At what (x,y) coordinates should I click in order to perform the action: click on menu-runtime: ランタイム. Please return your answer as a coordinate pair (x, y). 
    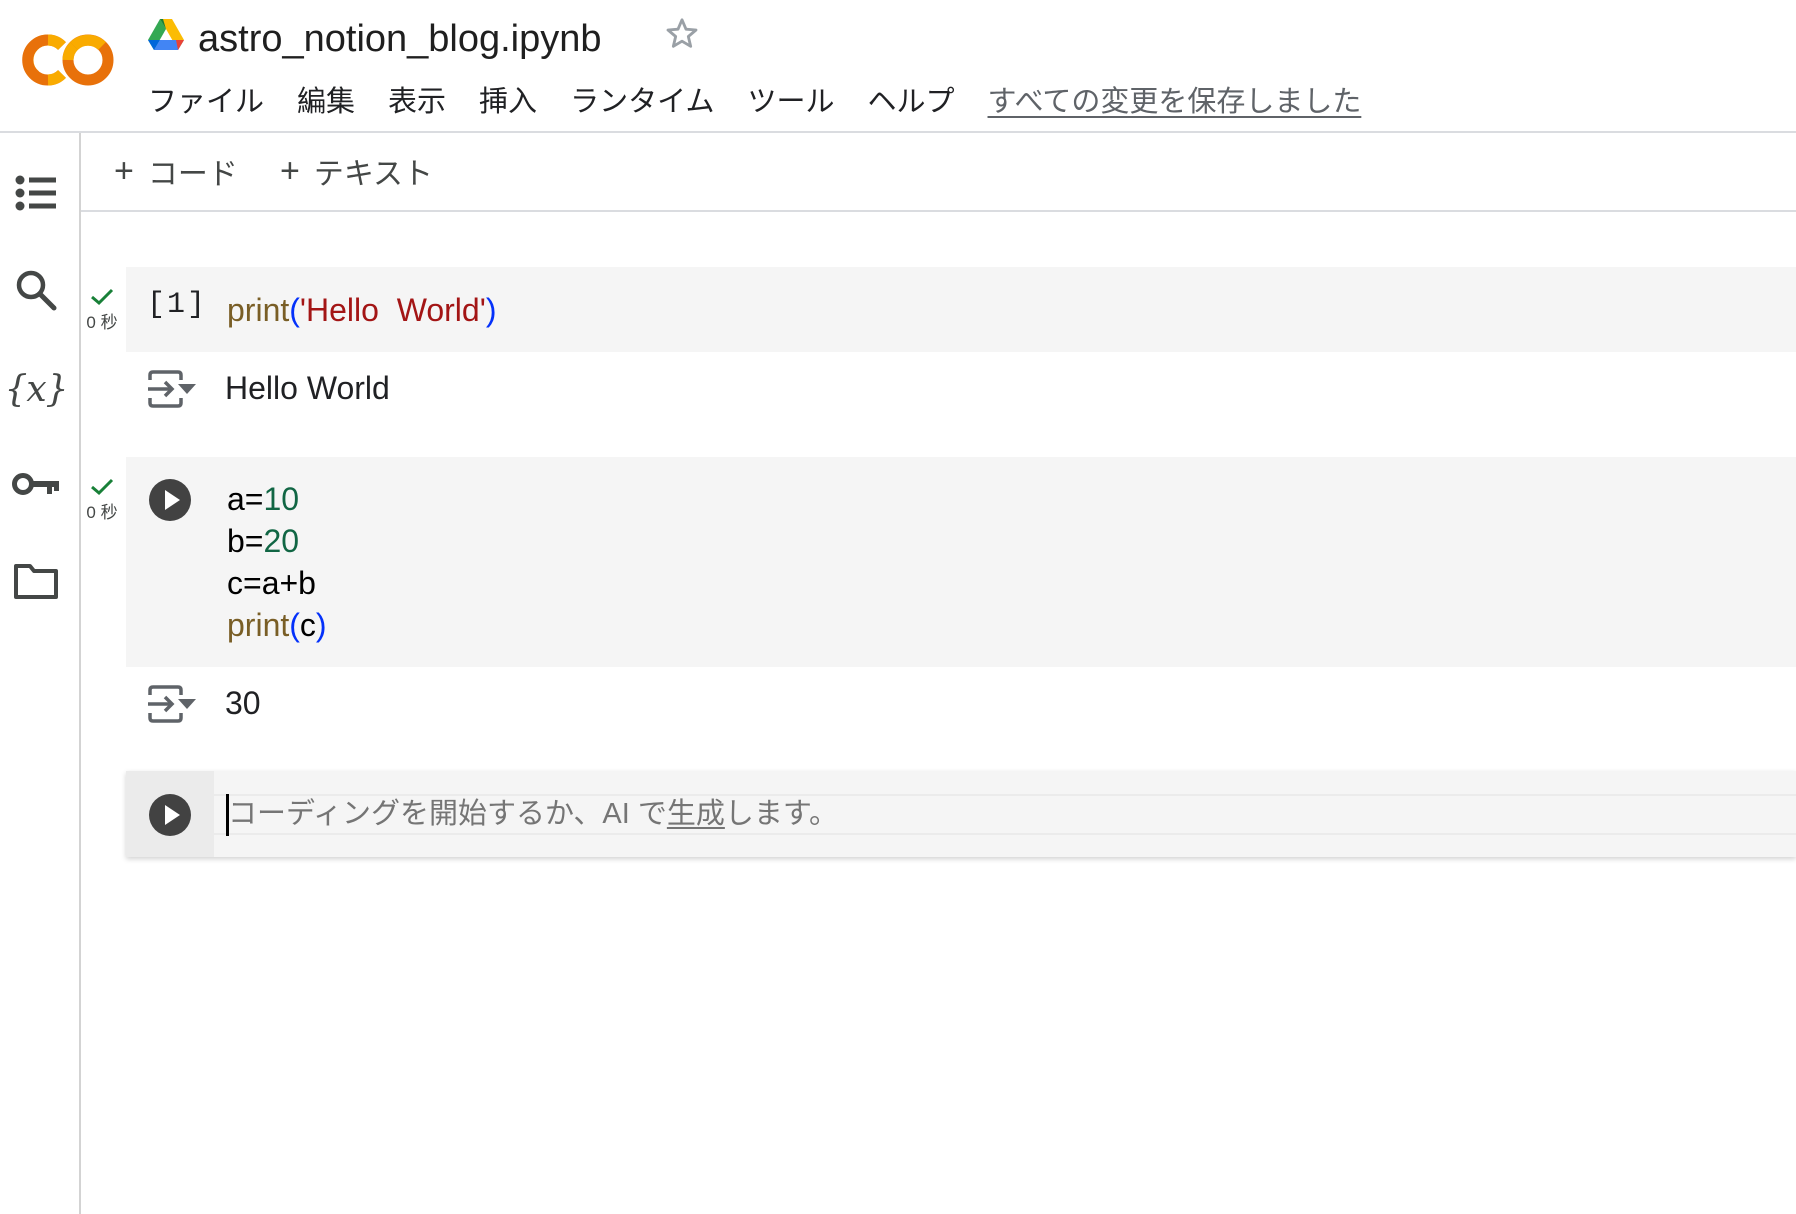
    Looking at the image, I should click on (642, 102).